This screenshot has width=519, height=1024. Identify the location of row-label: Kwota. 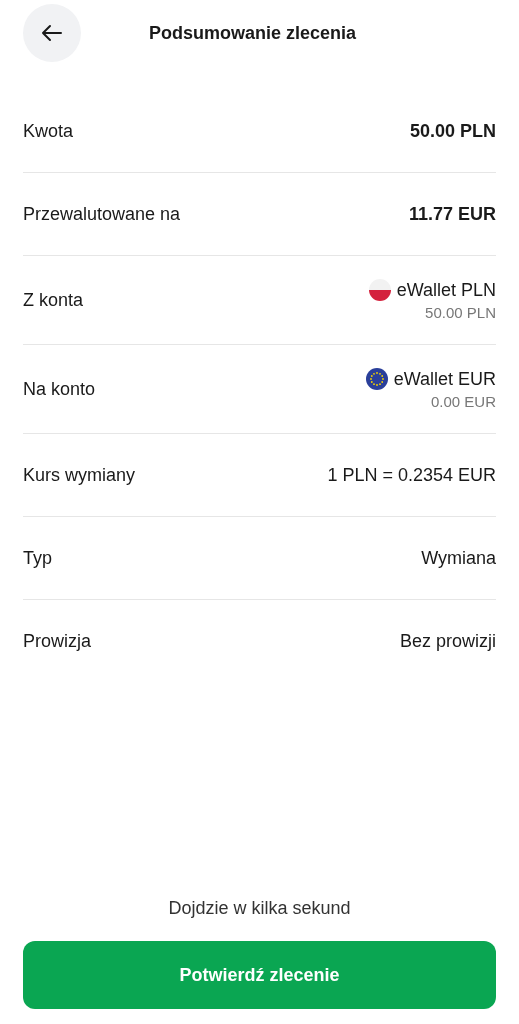
(48, 131).